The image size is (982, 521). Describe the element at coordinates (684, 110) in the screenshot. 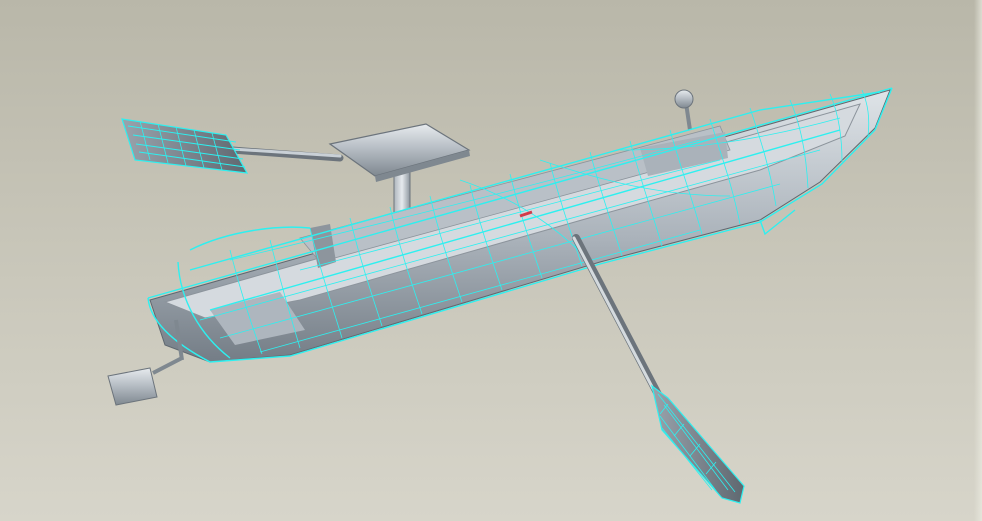

I see `control-knob` at that location.